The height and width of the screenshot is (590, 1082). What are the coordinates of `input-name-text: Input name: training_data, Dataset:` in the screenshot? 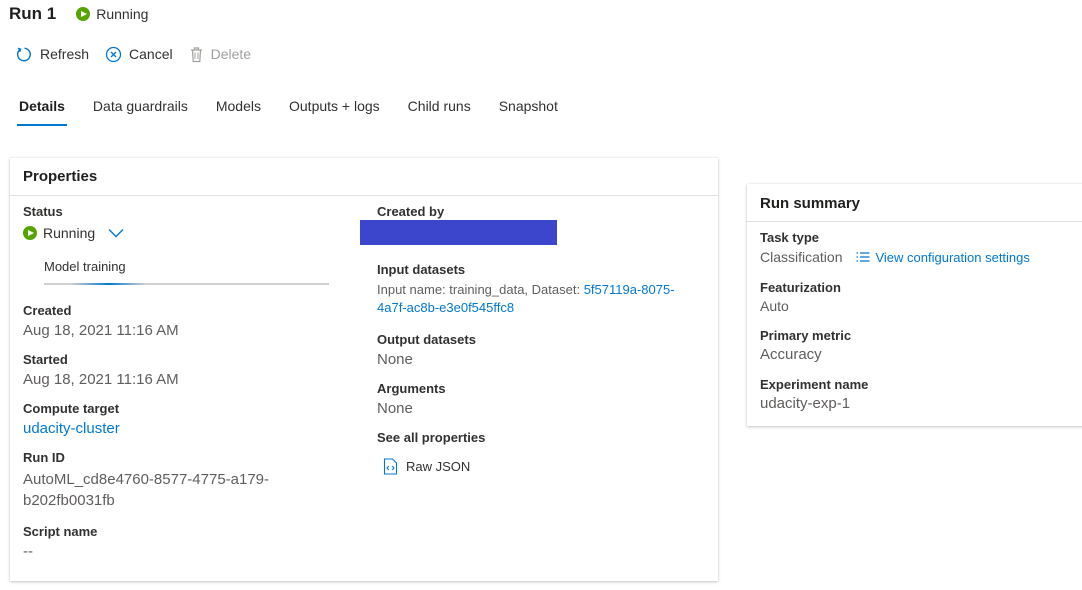 It's located at (480, 289).